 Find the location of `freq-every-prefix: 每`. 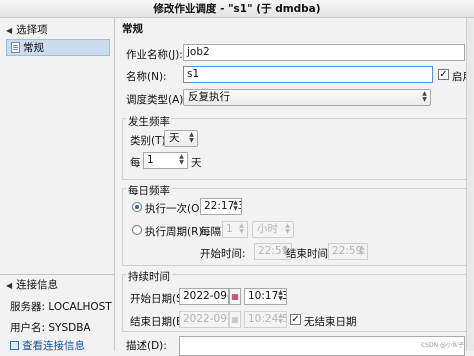

freq-every-prefix: 每 is located at coordinates (135, 163).